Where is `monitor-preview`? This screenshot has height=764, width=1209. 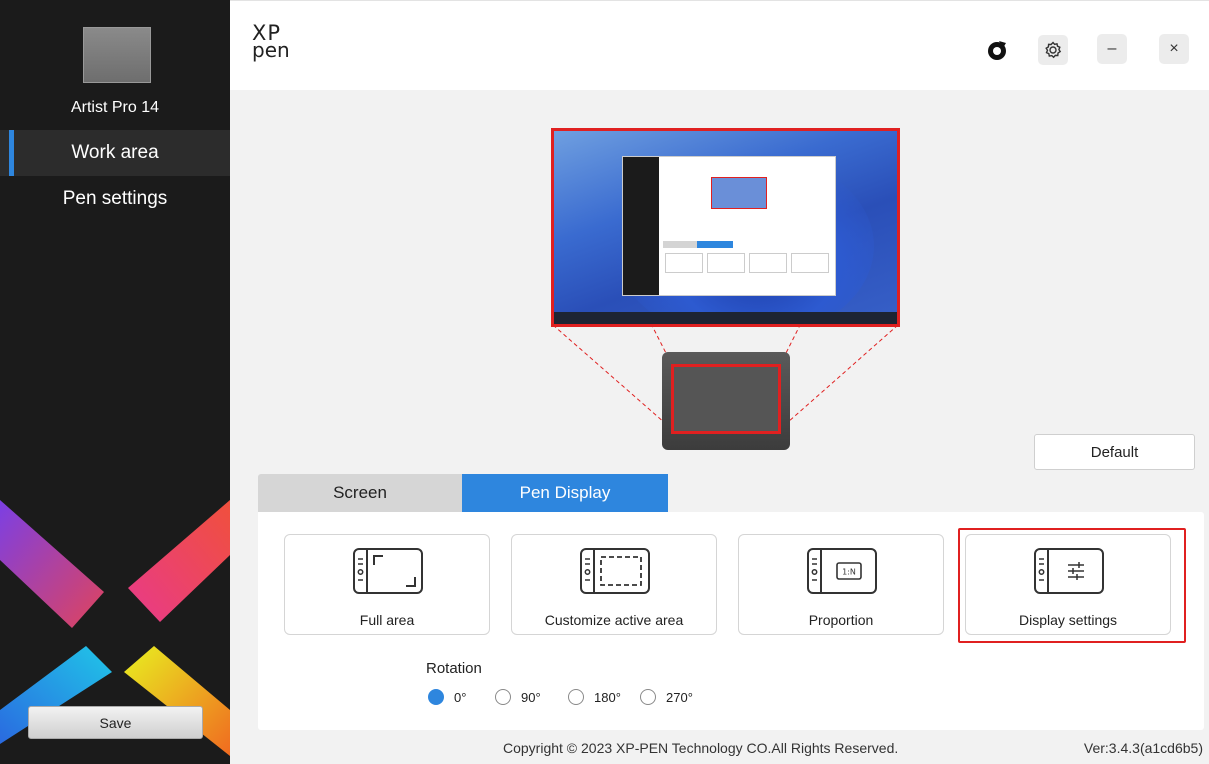 monitor-preview is located at coordinates (725, 227).